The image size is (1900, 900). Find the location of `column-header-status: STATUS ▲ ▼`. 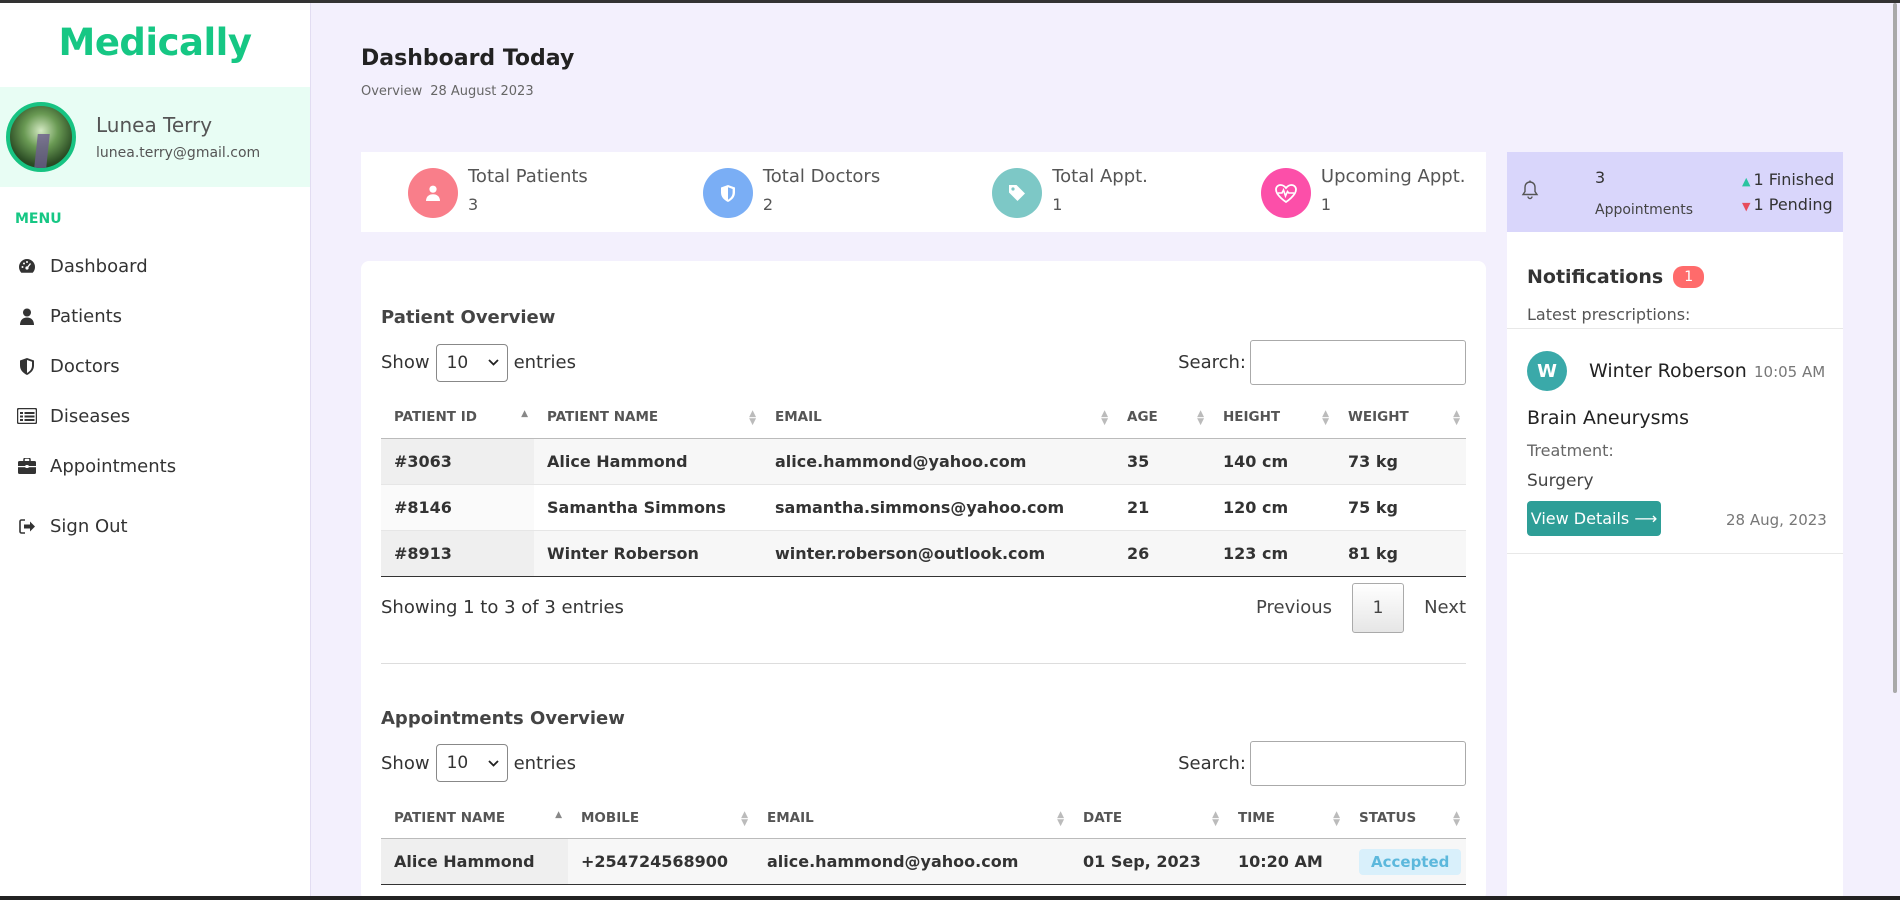

column-header-status: STATUS ▲ ▼ is located at coordinates (1406, 818).